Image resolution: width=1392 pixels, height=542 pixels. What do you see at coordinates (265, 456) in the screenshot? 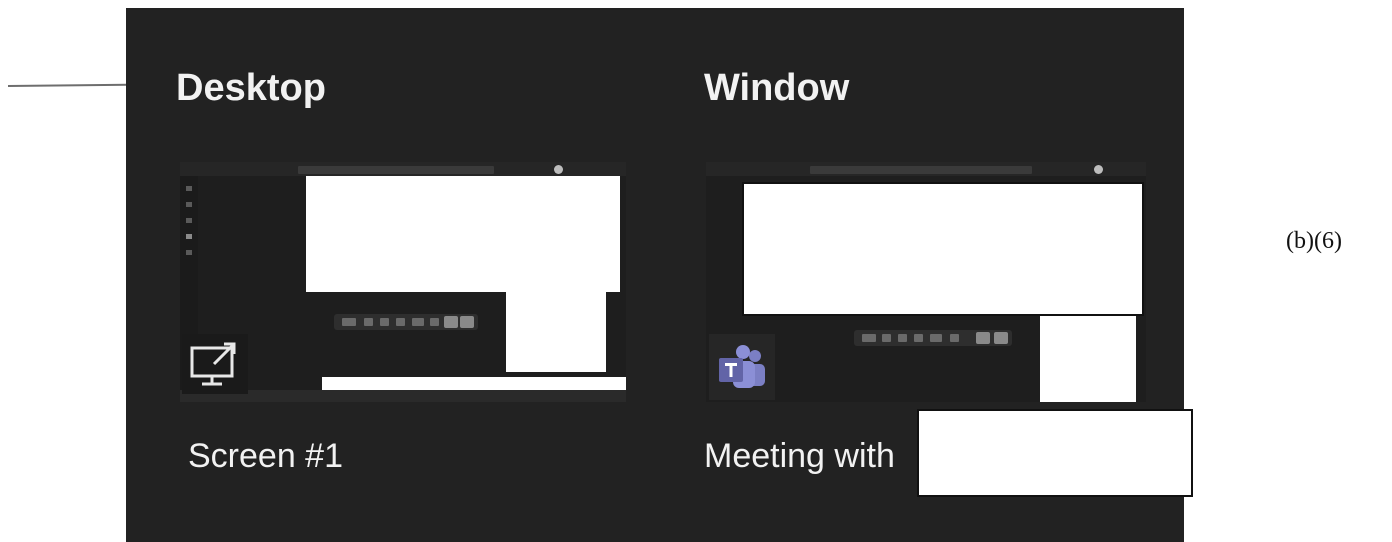
I see `desktop-caption: Screen #1` at bounding box center [265, 456].